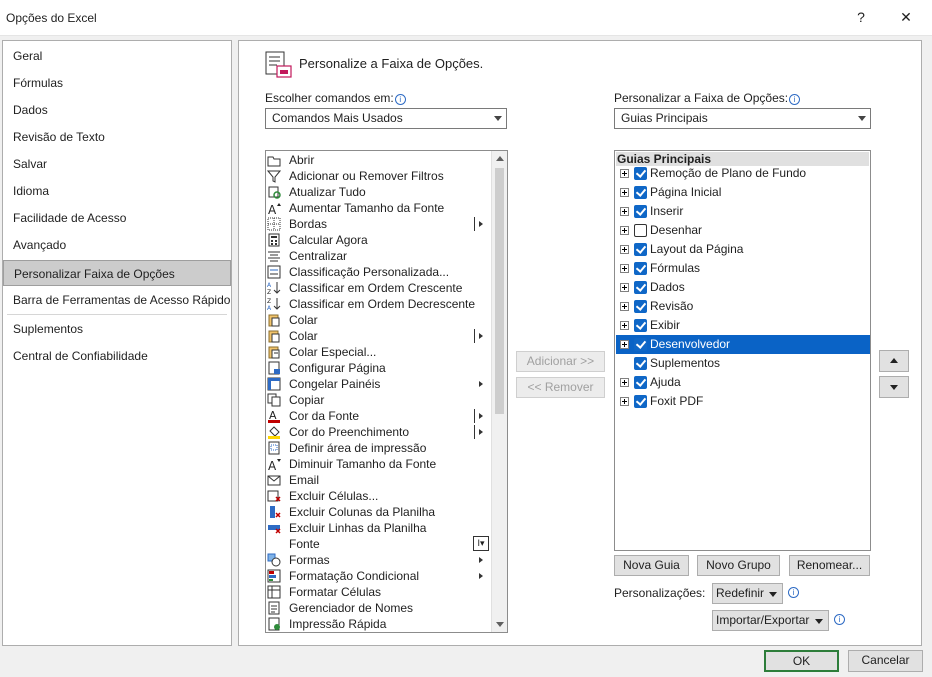 The image size is (932, 677). What do you see at coordinates (743, 401) in the screenshot?
I see `tree-item: Foxit PDF` at bounding box center [743, 401].